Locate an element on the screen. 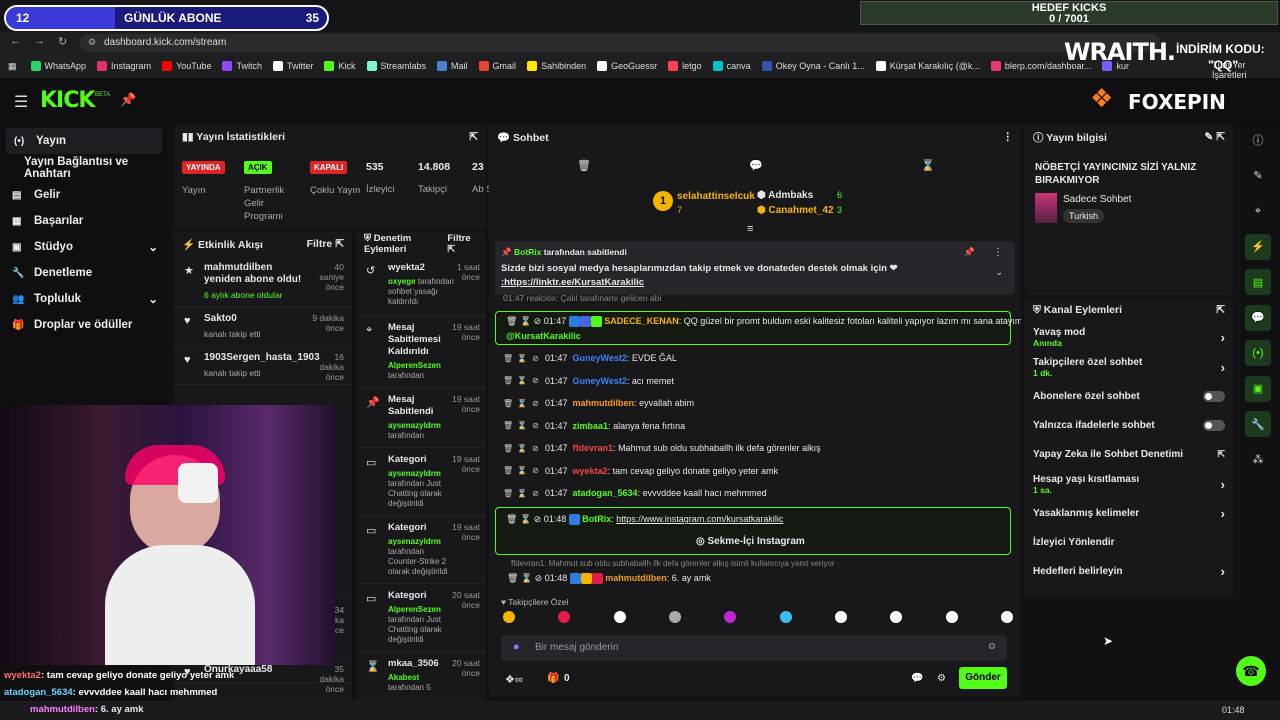 The height and width of the screenshot is (720, 1280). nav-item-6: 🔧 Denetleme is located at coordinates (85, 273).